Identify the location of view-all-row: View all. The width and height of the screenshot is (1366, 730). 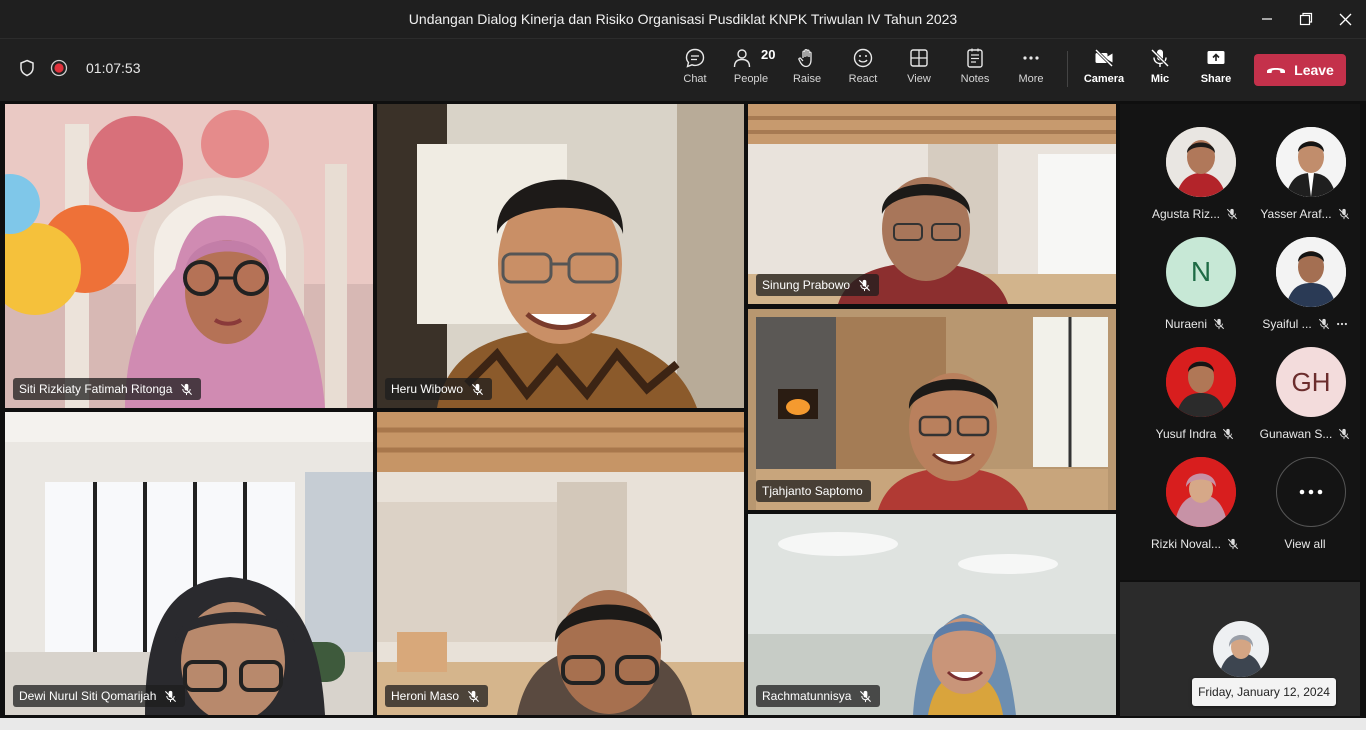
(1305, 544).